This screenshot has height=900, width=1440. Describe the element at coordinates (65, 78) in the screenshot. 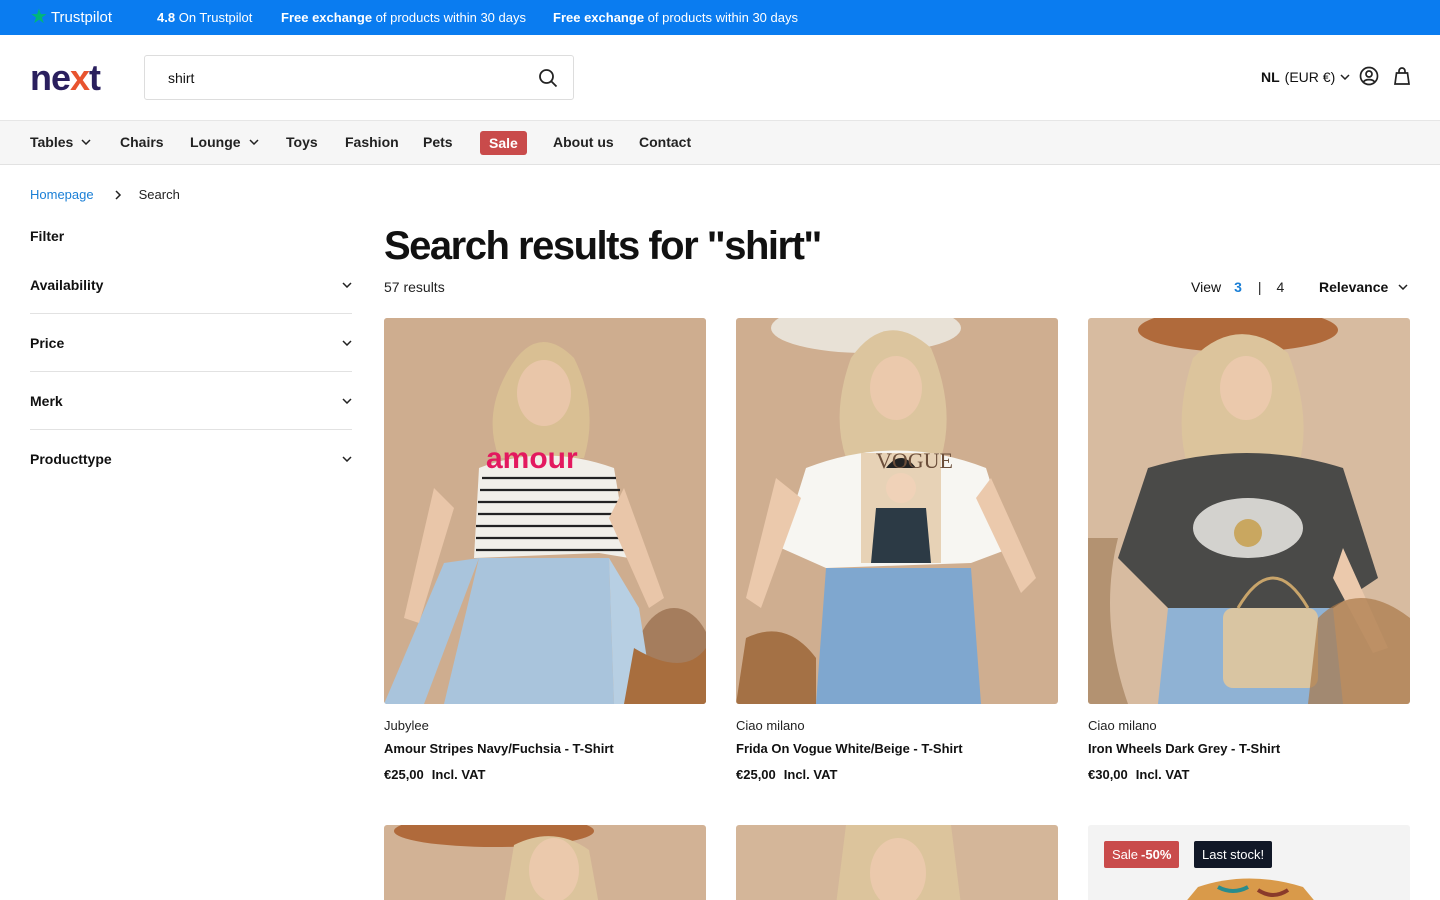

I see `site-logo: next` at that location.